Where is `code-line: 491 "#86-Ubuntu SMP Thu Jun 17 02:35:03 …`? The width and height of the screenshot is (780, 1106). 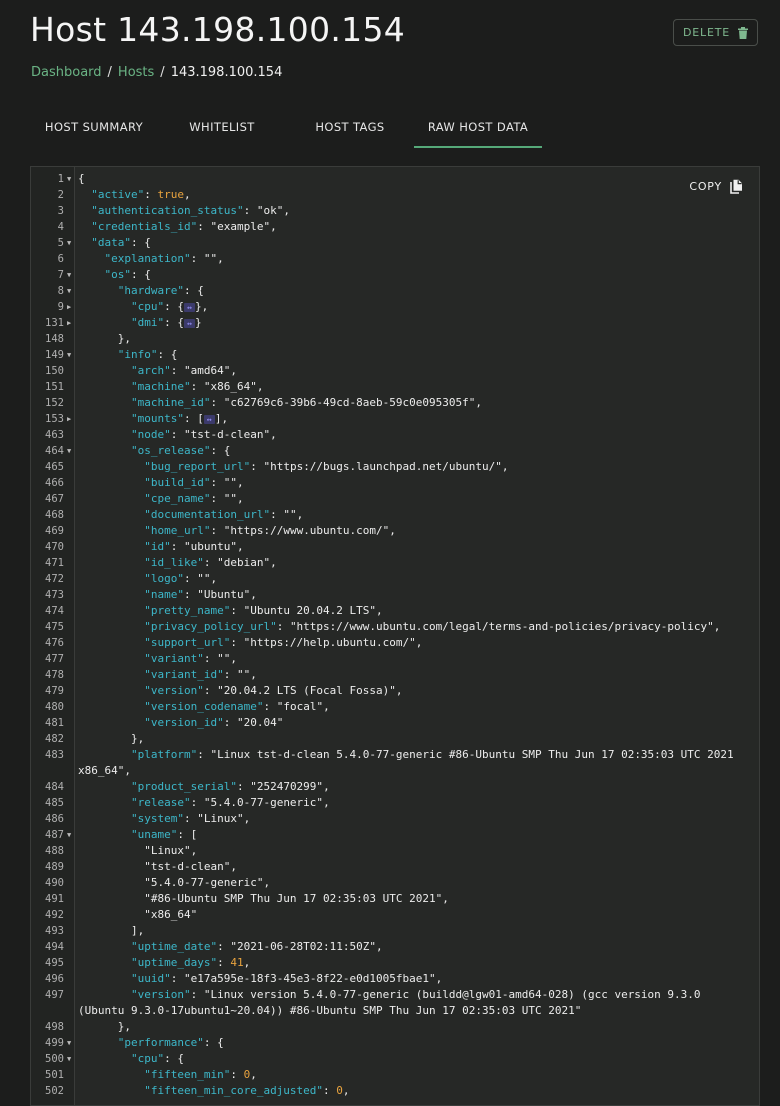 code-line: 491 "#86-Ubuntu SMP Thu Jun 17 02:35:03 … is located at coordinates (395, 899).